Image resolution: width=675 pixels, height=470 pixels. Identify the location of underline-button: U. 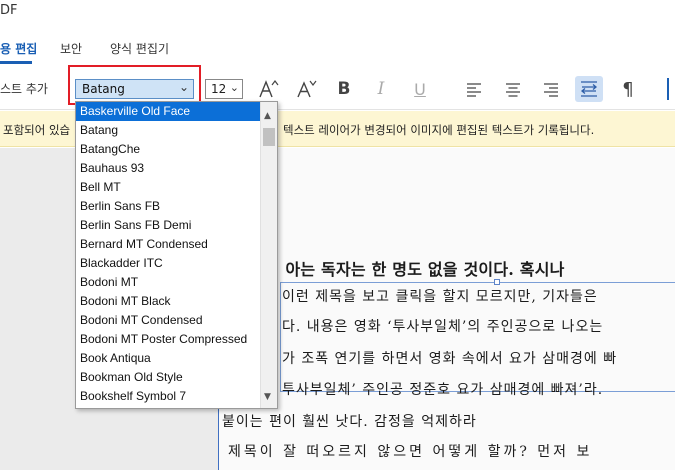
(420, 89).